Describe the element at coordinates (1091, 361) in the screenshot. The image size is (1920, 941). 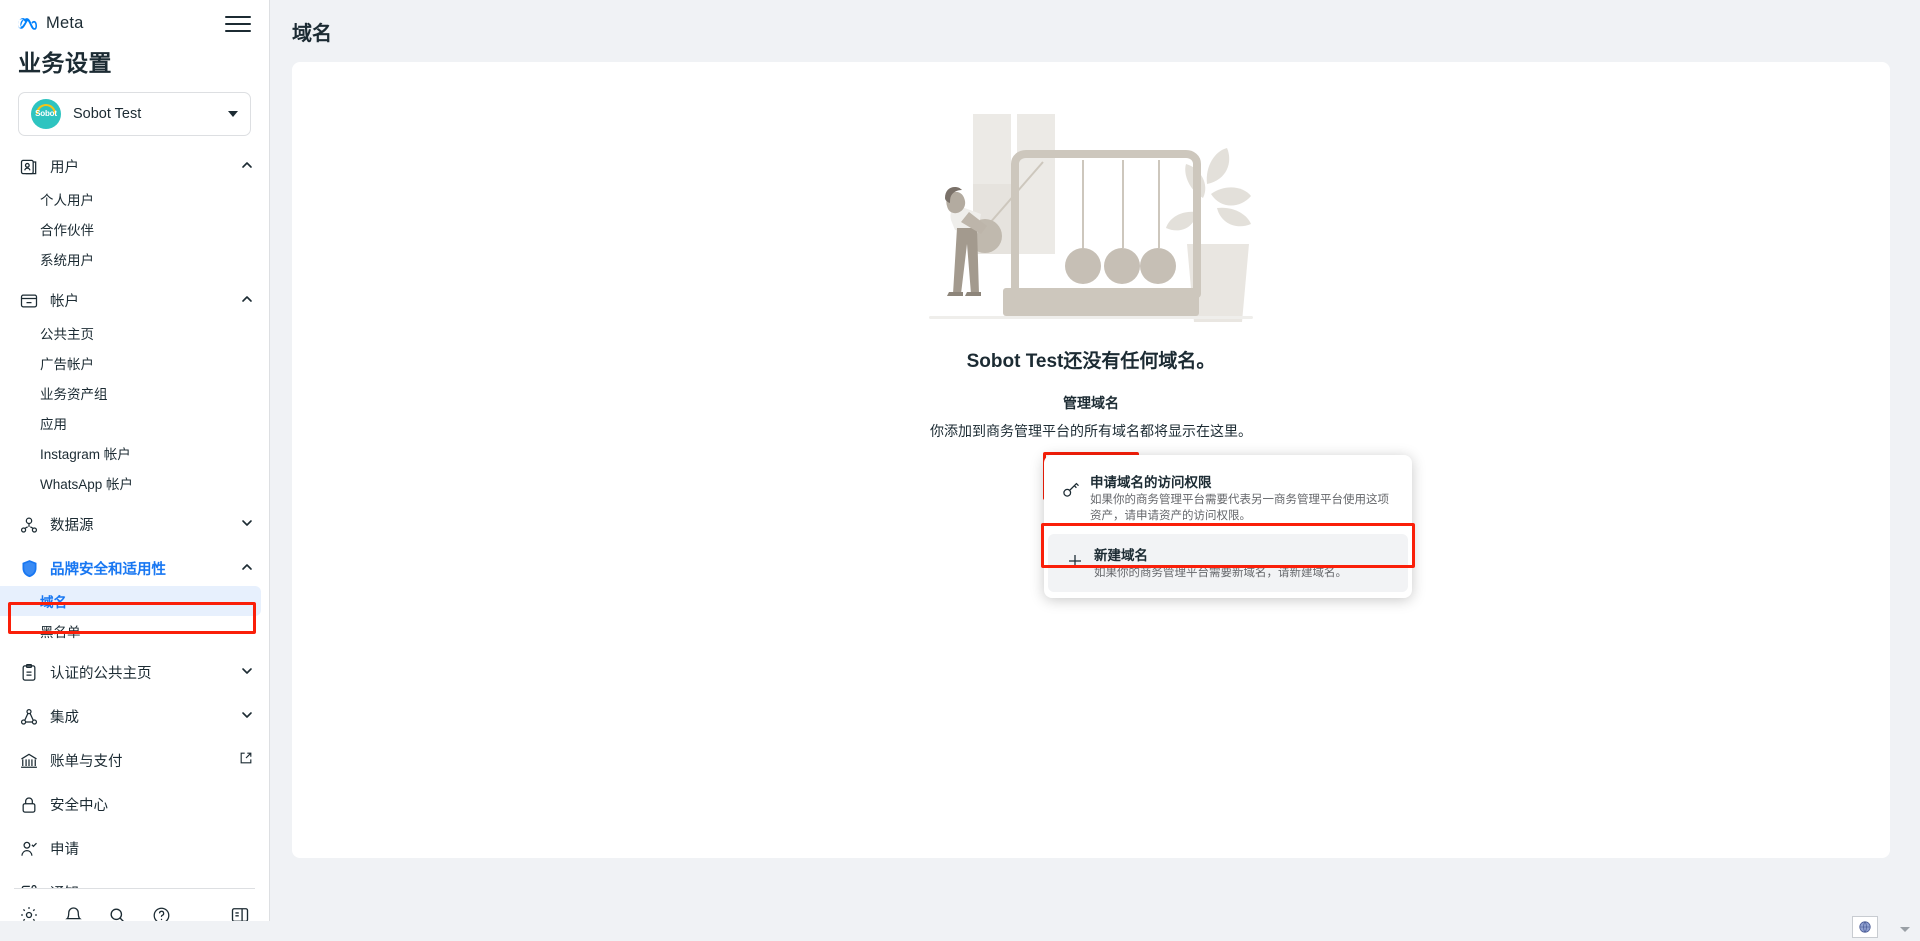
I see `empty-state-title: Sobot Test还没有任何域名。` at that location.